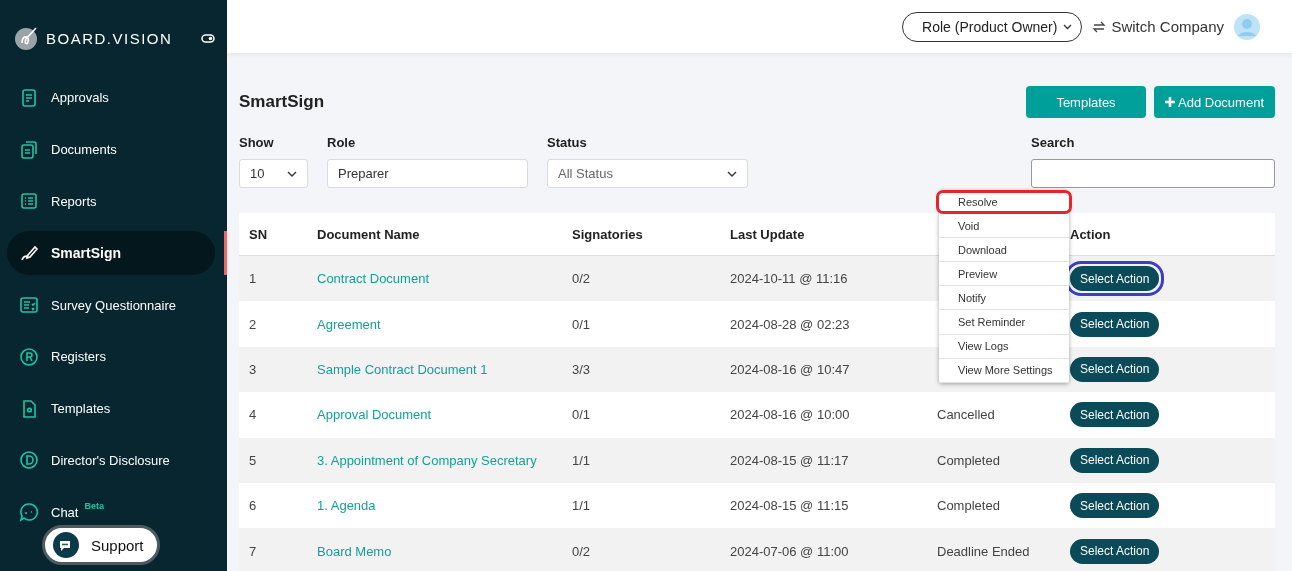 The width and height of the screenshot is (1292, 571). What do you see at coordinates (1158, 26) in the screenshot?
I see `switch-company-button: Switch Company` at bounding box center [1158, 26].